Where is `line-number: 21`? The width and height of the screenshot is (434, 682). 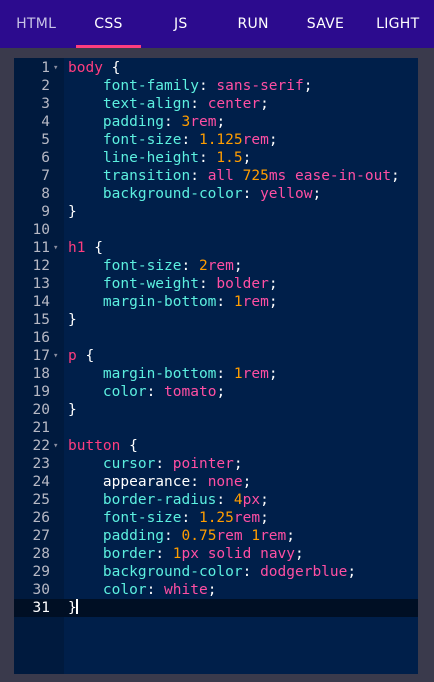
line-number: 21 is located at coordinates (41, 428).